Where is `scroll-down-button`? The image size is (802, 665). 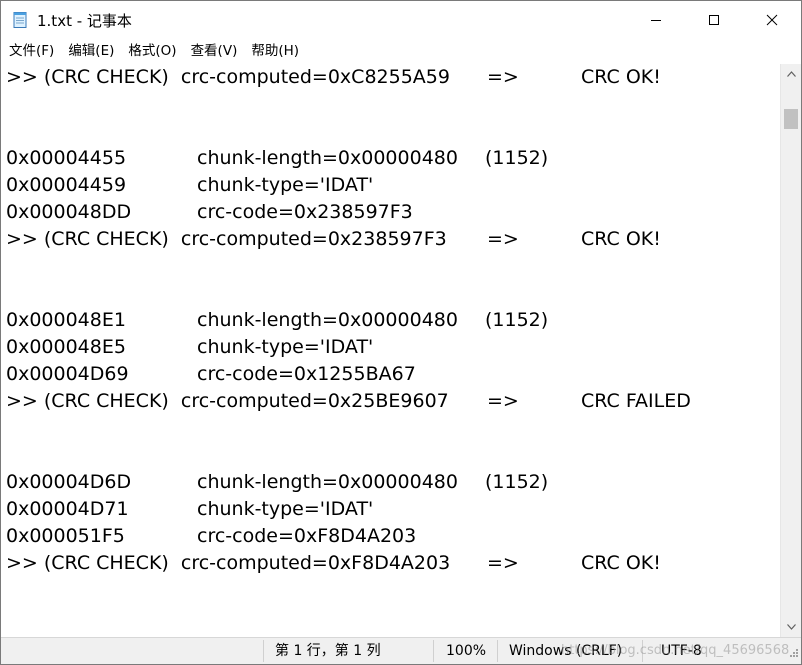 scroll-down-button is located at coordinates (791, 627).